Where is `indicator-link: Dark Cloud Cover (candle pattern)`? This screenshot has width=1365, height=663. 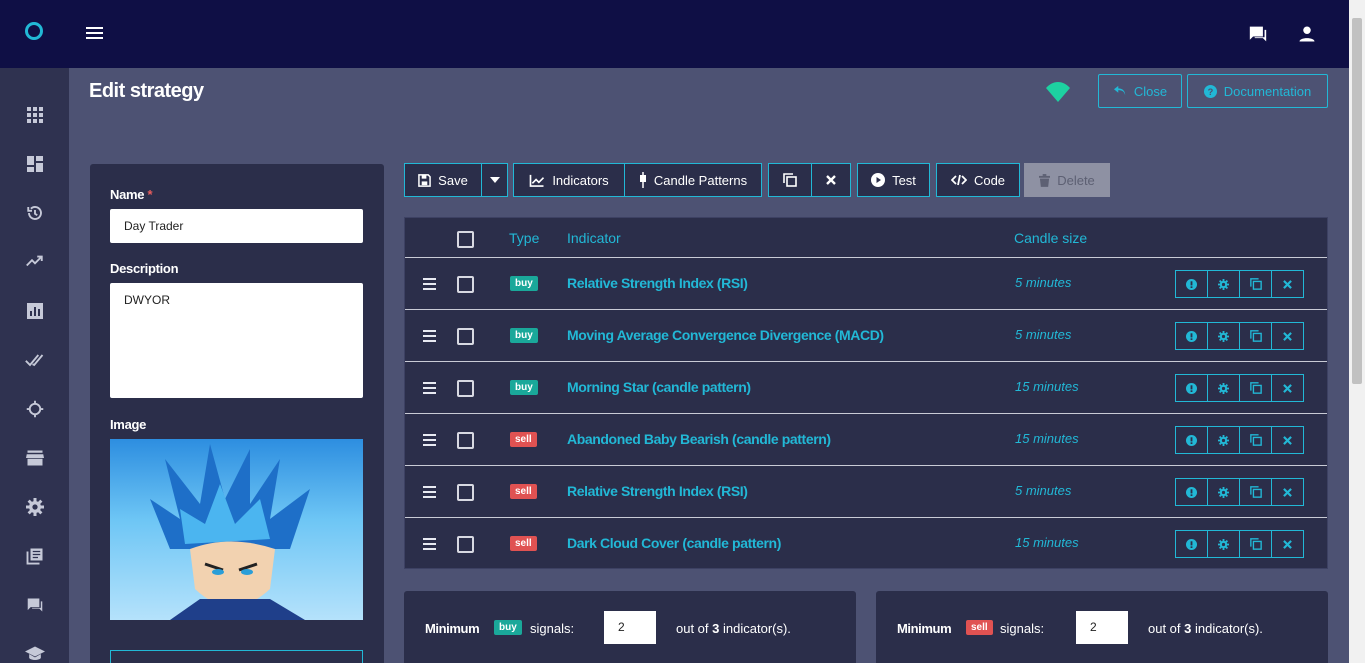
indicator-link: Dark Cloud Cover (candle pattern) is located at coordinates (674, 543).